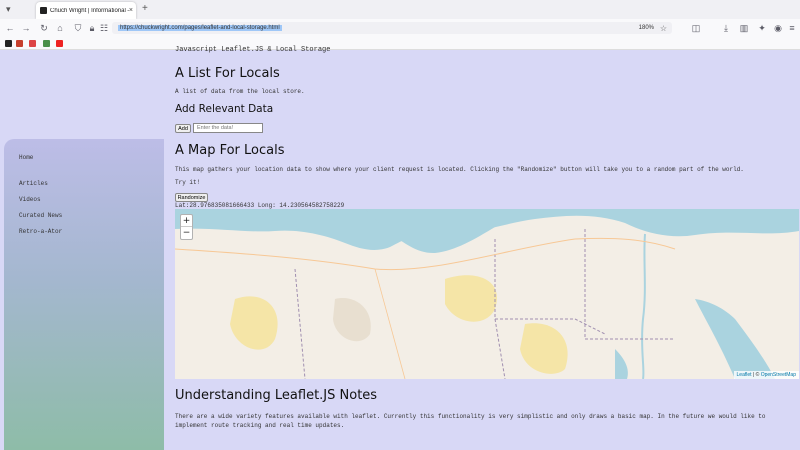 The height and width of the screenshot is (450, 800). What do you see at coordinates (240, 91) in the screenshot?
I see `list-description: A list of data from the local store.` at bounding box center [240, 91].